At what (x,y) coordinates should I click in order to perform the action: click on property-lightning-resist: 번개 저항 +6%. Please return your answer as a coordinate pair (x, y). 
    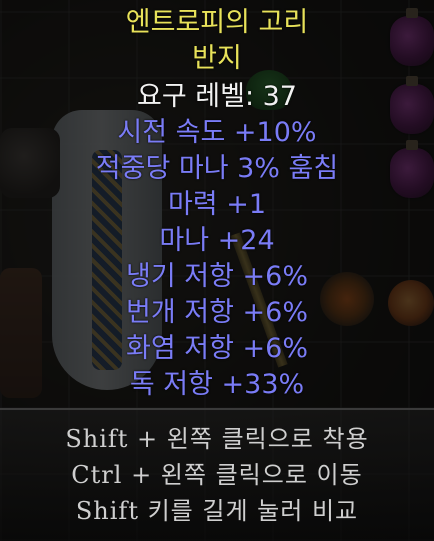
    Looking at the image, I should click on (217, 312).